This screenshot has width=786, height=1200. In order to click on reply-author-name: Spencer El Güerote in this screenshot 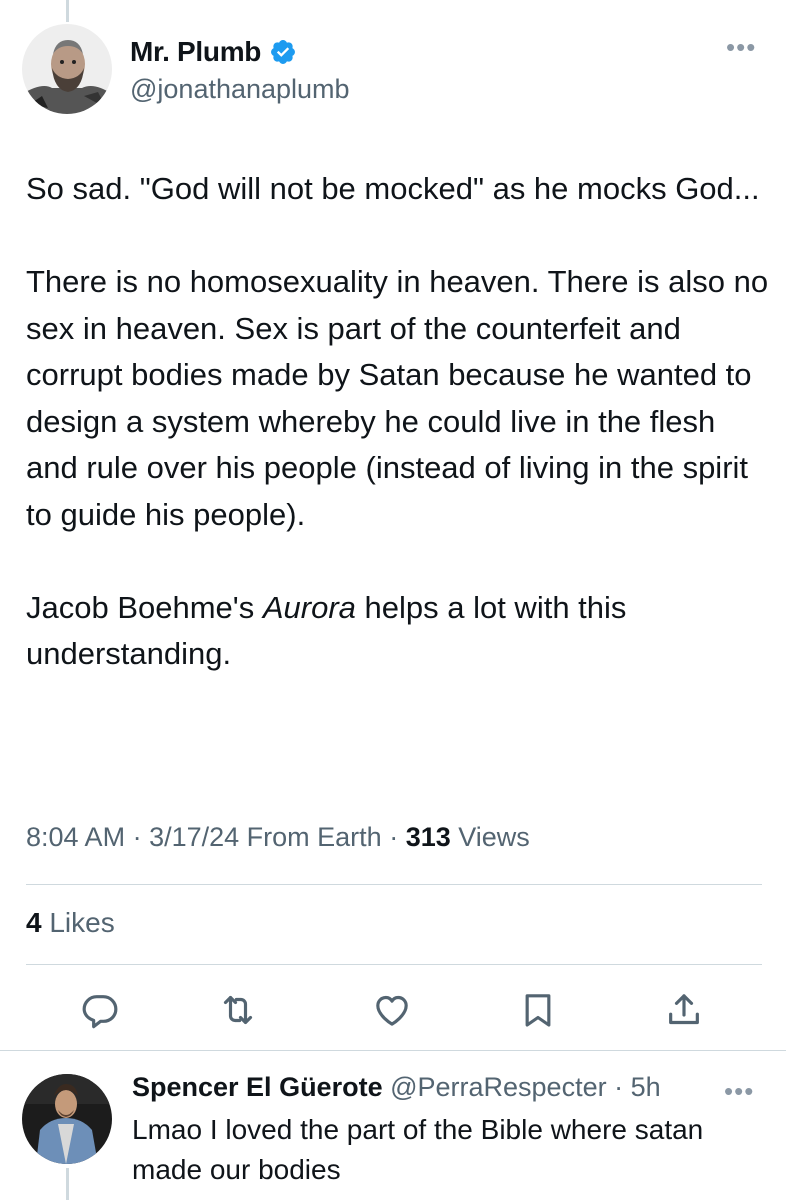, I will do `click(257, 1087)`.